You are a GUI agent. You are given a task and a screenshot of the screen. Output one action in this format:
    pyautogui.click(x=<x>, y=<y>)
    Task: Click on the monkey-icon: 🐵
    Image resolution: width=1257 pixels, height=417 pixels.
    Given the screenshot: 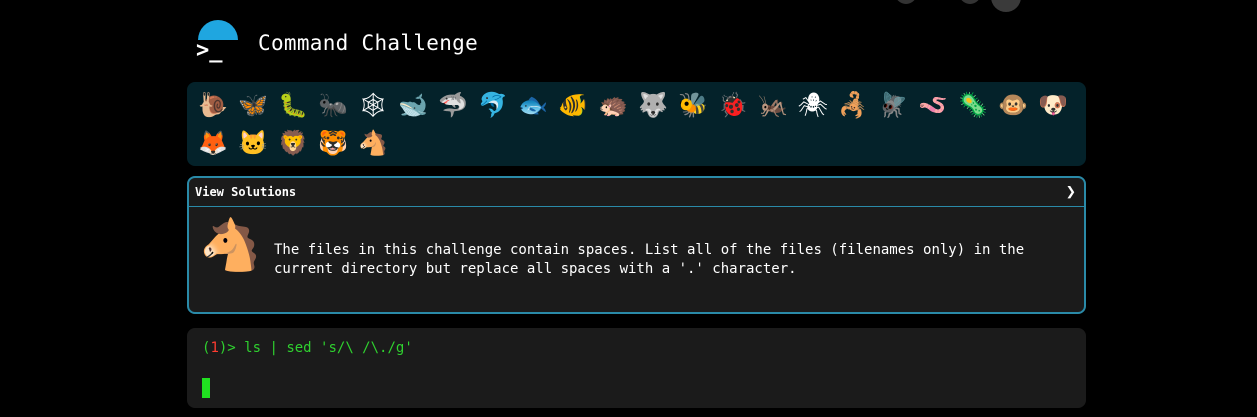 What is the action you would take?
    pyautogui.click(x=1013, y=105)
    